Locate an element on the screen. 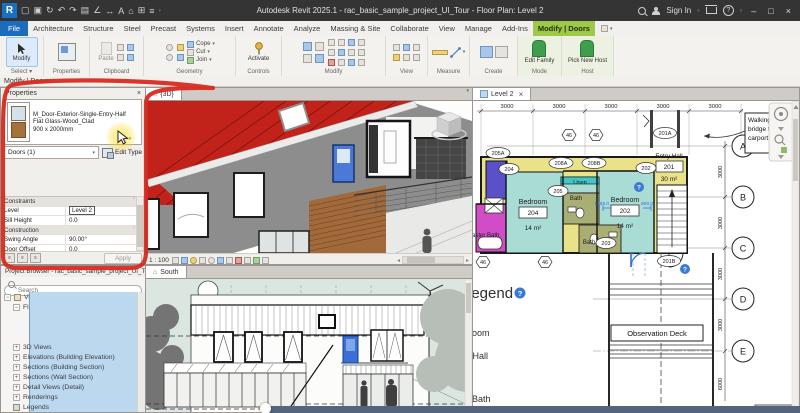 This screenshot has width=800, height=413. 3d-selected-door is located at coordinates (343, 163).